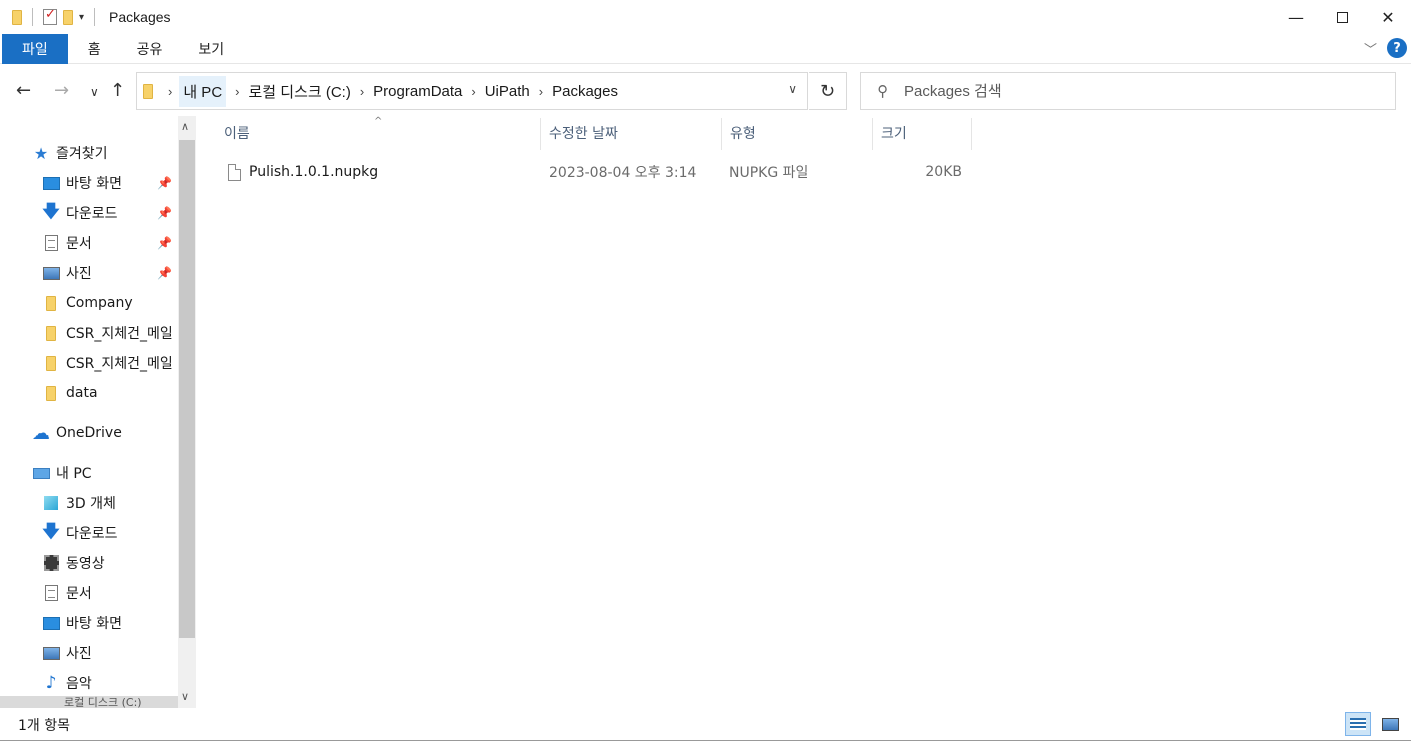 This screenshot has height=741, width=1411. What do you see at coordinates (705, 17) in the screenshot?
I see `title-bar: ▾ Packages — ✕` at bounding box center [705, 17].